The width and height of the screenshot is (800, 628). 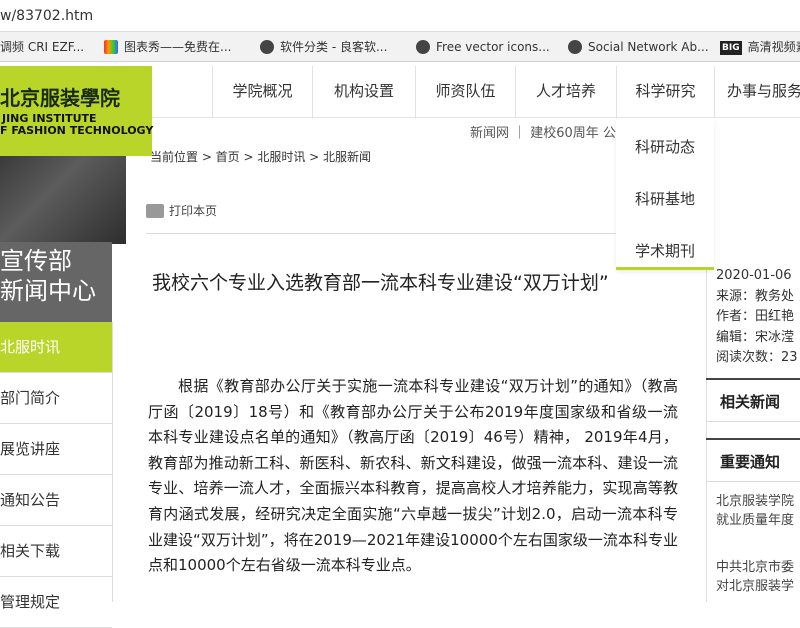 What do you see at coordinates (56, 398) in the screenshot?
I see `sidebar-item-intro: 部门简介` at bounding box center [56, 398].